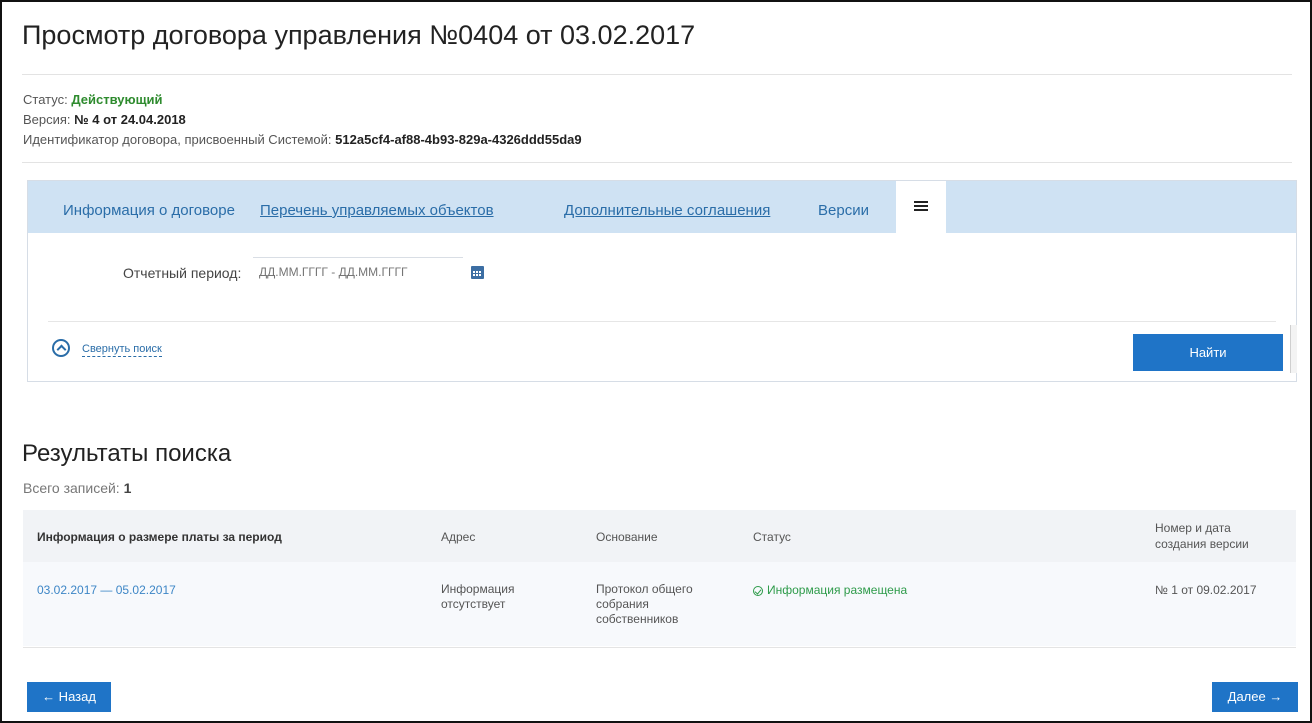 This screenshot has width=1312, height=723. Describe the element at coordinates (358, 271) in the screenshot. I see `period-input` at that location.